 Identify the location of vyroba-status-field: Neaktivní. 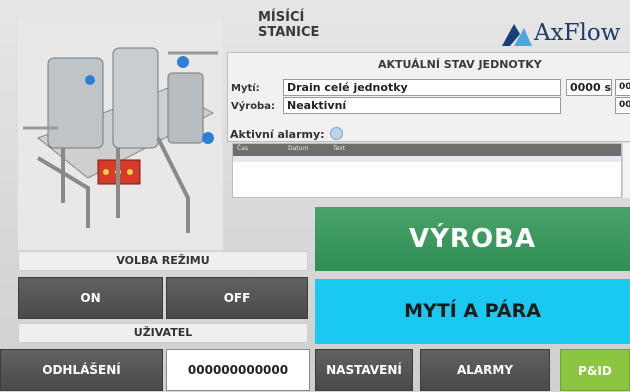
(422, 105).